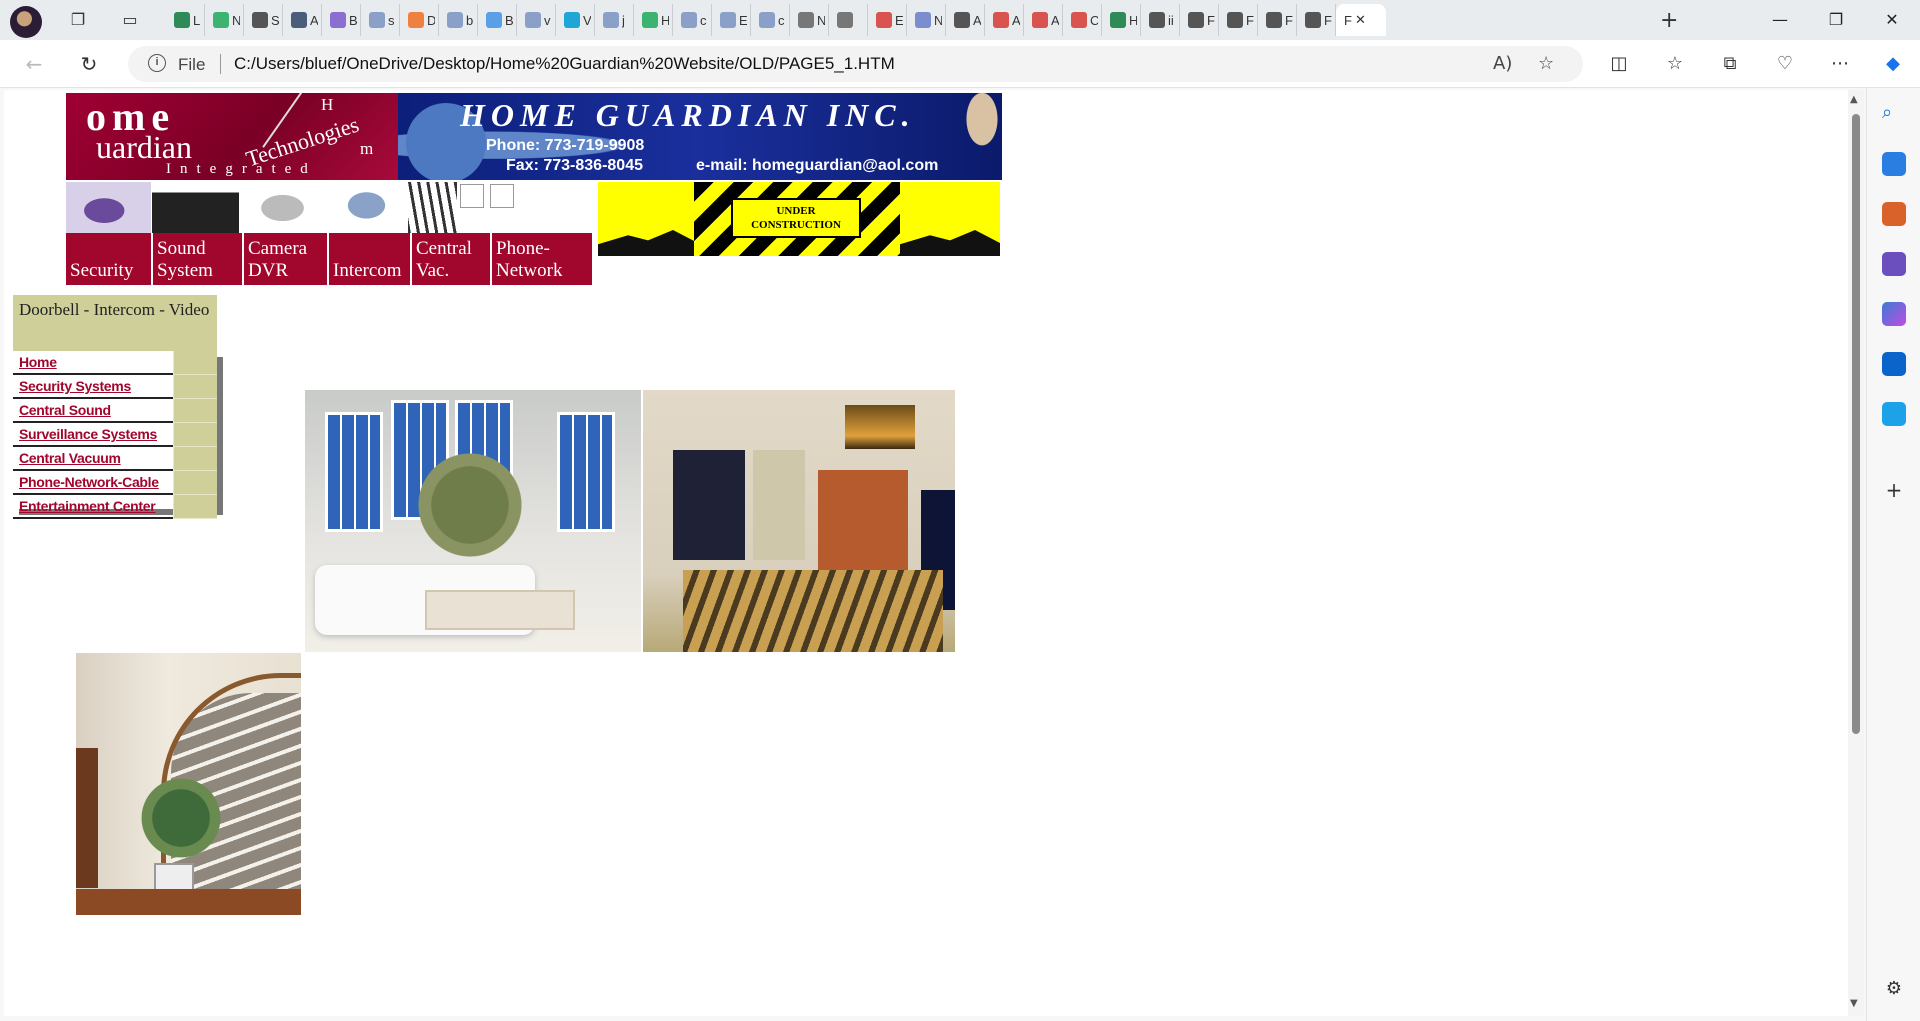 This screenshot has width=1920, height=1021. What do you see at coordinates (542, 259) in the screenshot?
I see `nav-phone-network: Phone-Network` at bounding box center [542, 259].